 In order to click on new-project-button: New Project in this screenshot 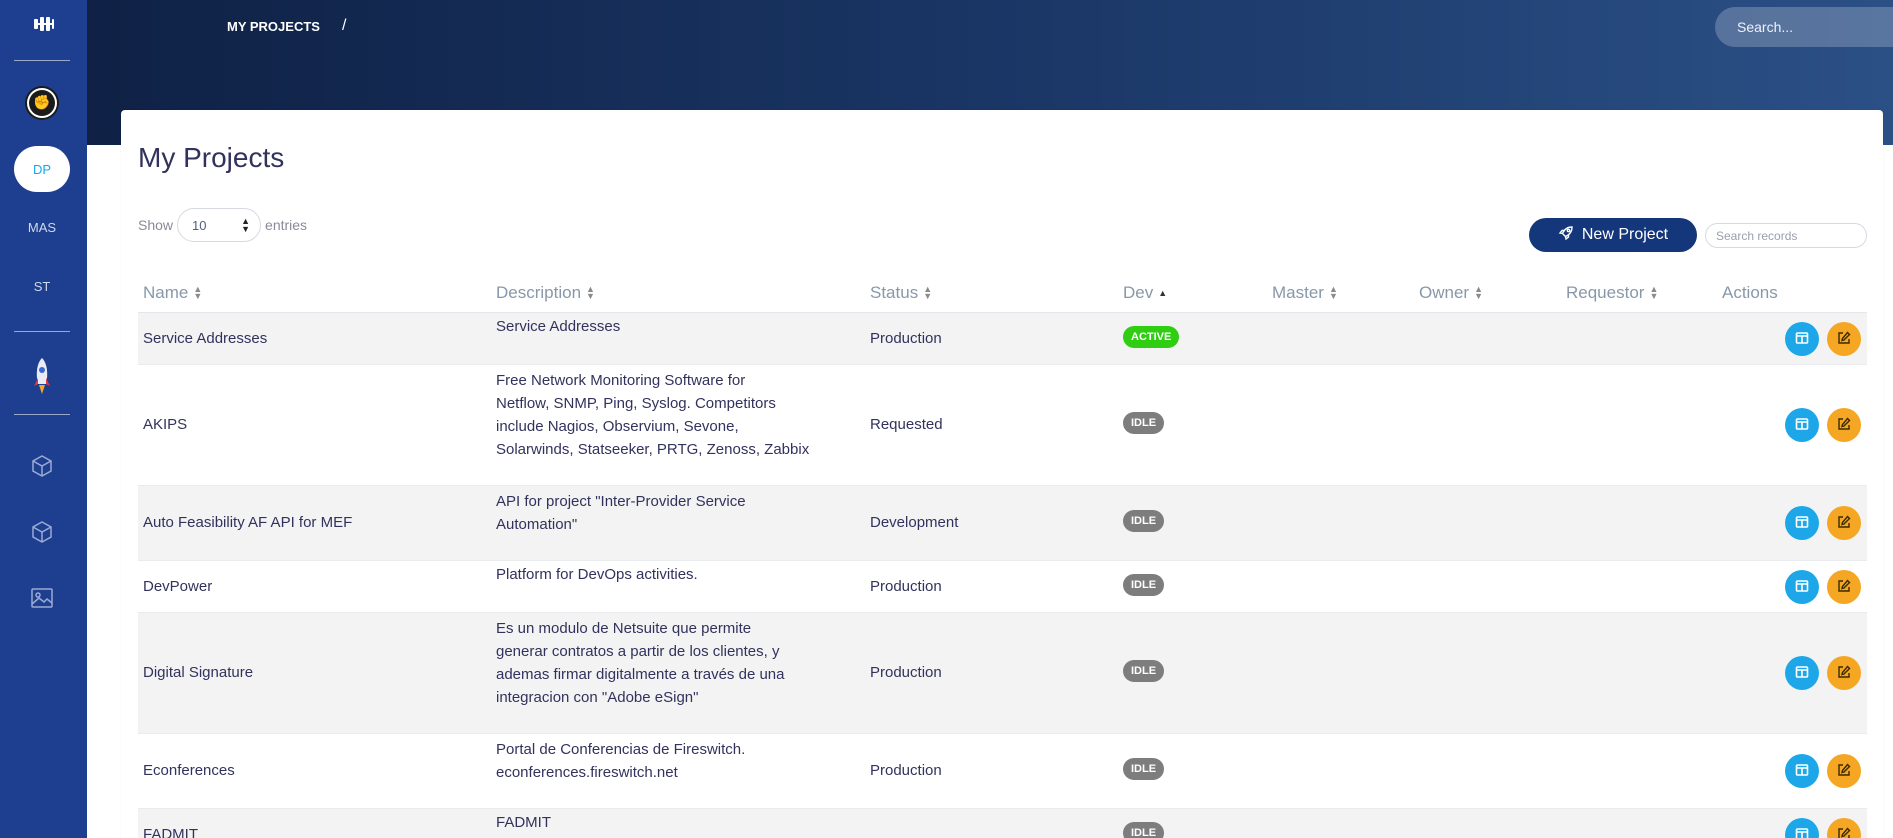, I will do `click(1613, 235)`.